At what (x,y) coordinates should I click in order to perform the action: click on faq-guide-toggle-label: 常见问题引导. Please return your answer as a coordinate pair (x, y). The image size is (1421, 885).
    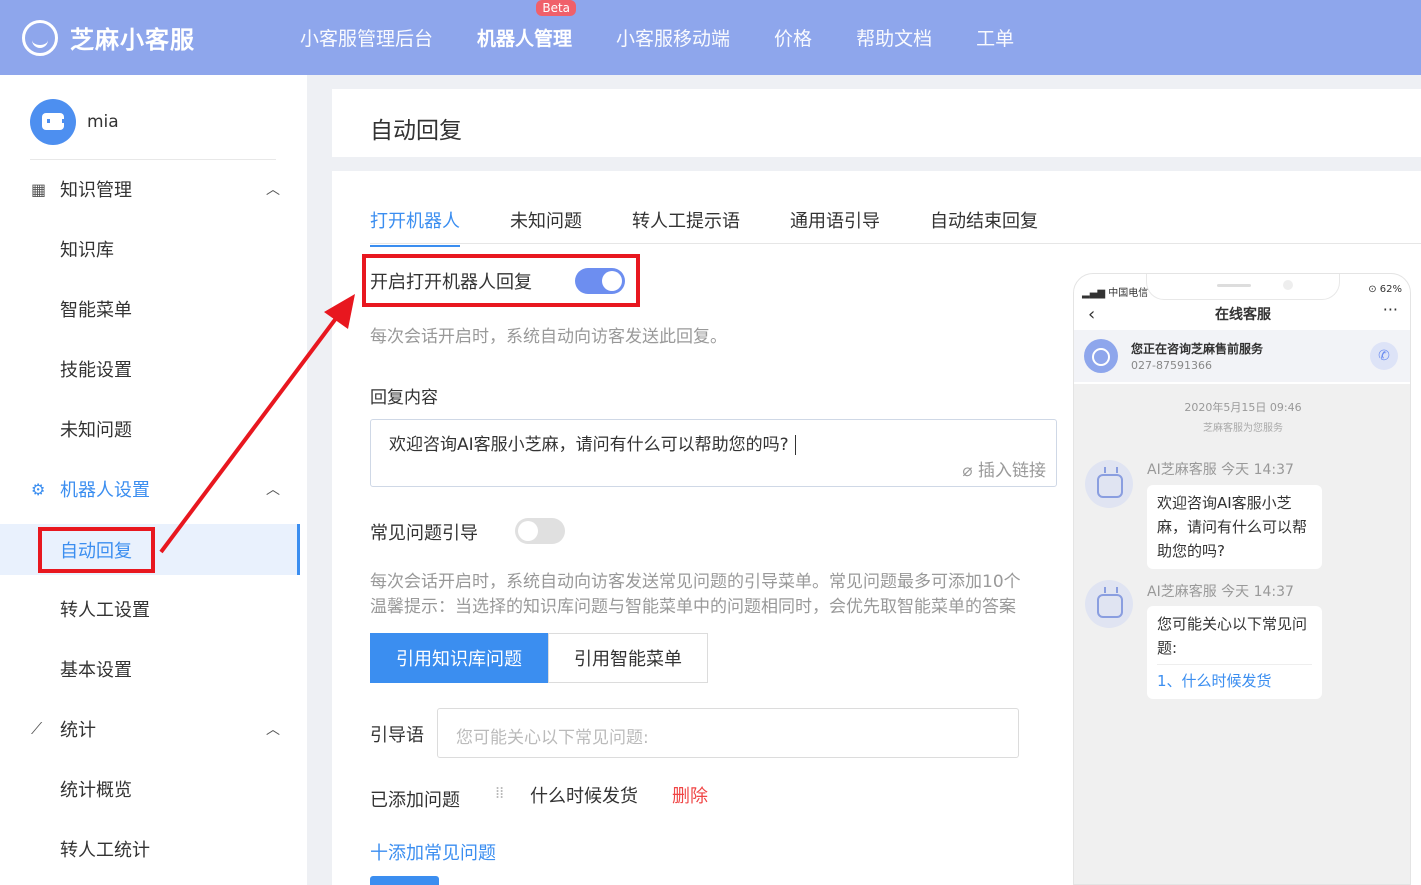
    Looking at the image, I should click on (424, 533).